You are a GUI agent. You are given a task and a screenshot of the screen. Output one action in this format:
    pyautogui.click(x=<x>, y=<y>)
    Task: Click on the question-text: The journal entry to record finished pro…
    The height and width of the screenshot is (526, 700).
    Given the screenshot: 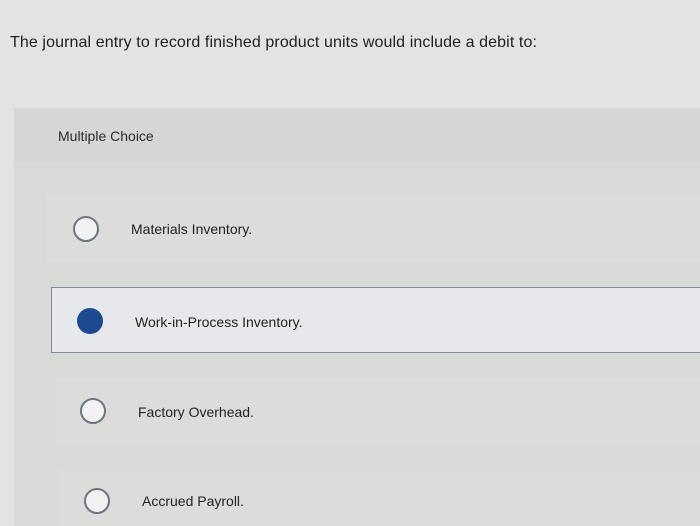 What is the action you would take?
    pyautogui.click(x=274, y=42)
    